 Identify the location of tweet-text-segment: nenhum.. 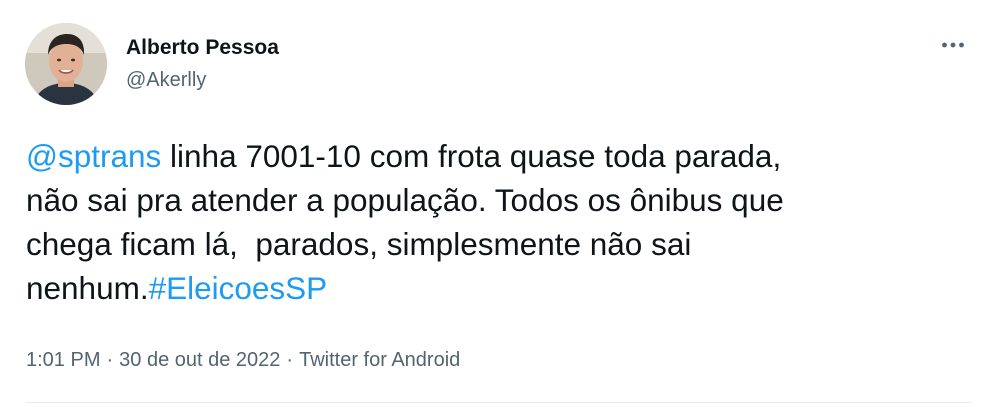
(87, 288).